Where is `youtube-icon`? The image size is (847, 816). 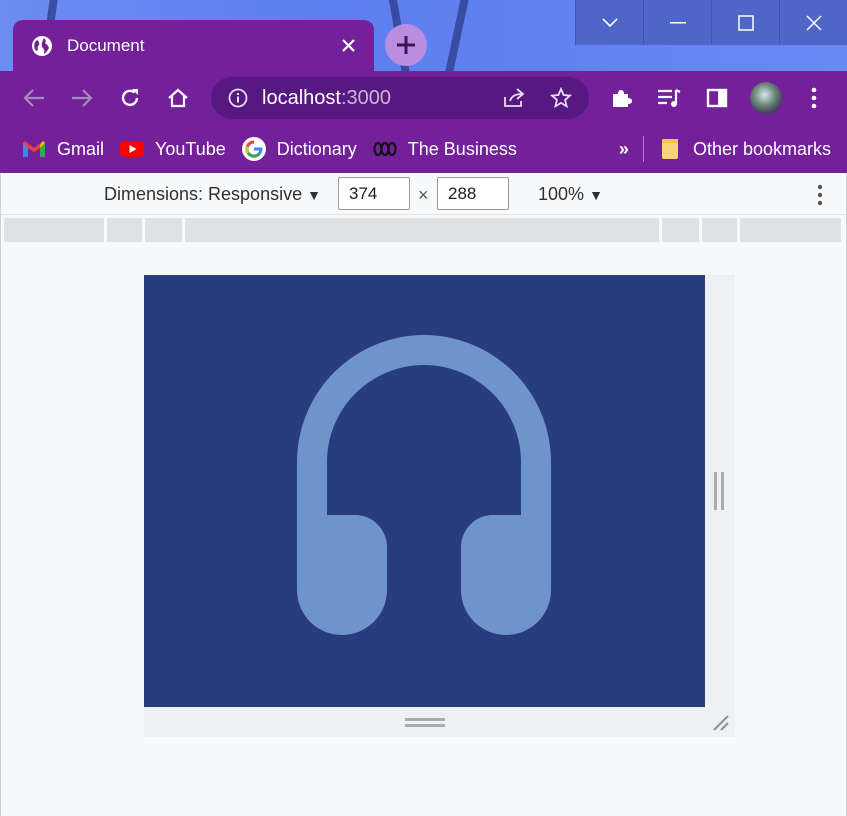 youtube-icon is located at coordinates (132, 149).